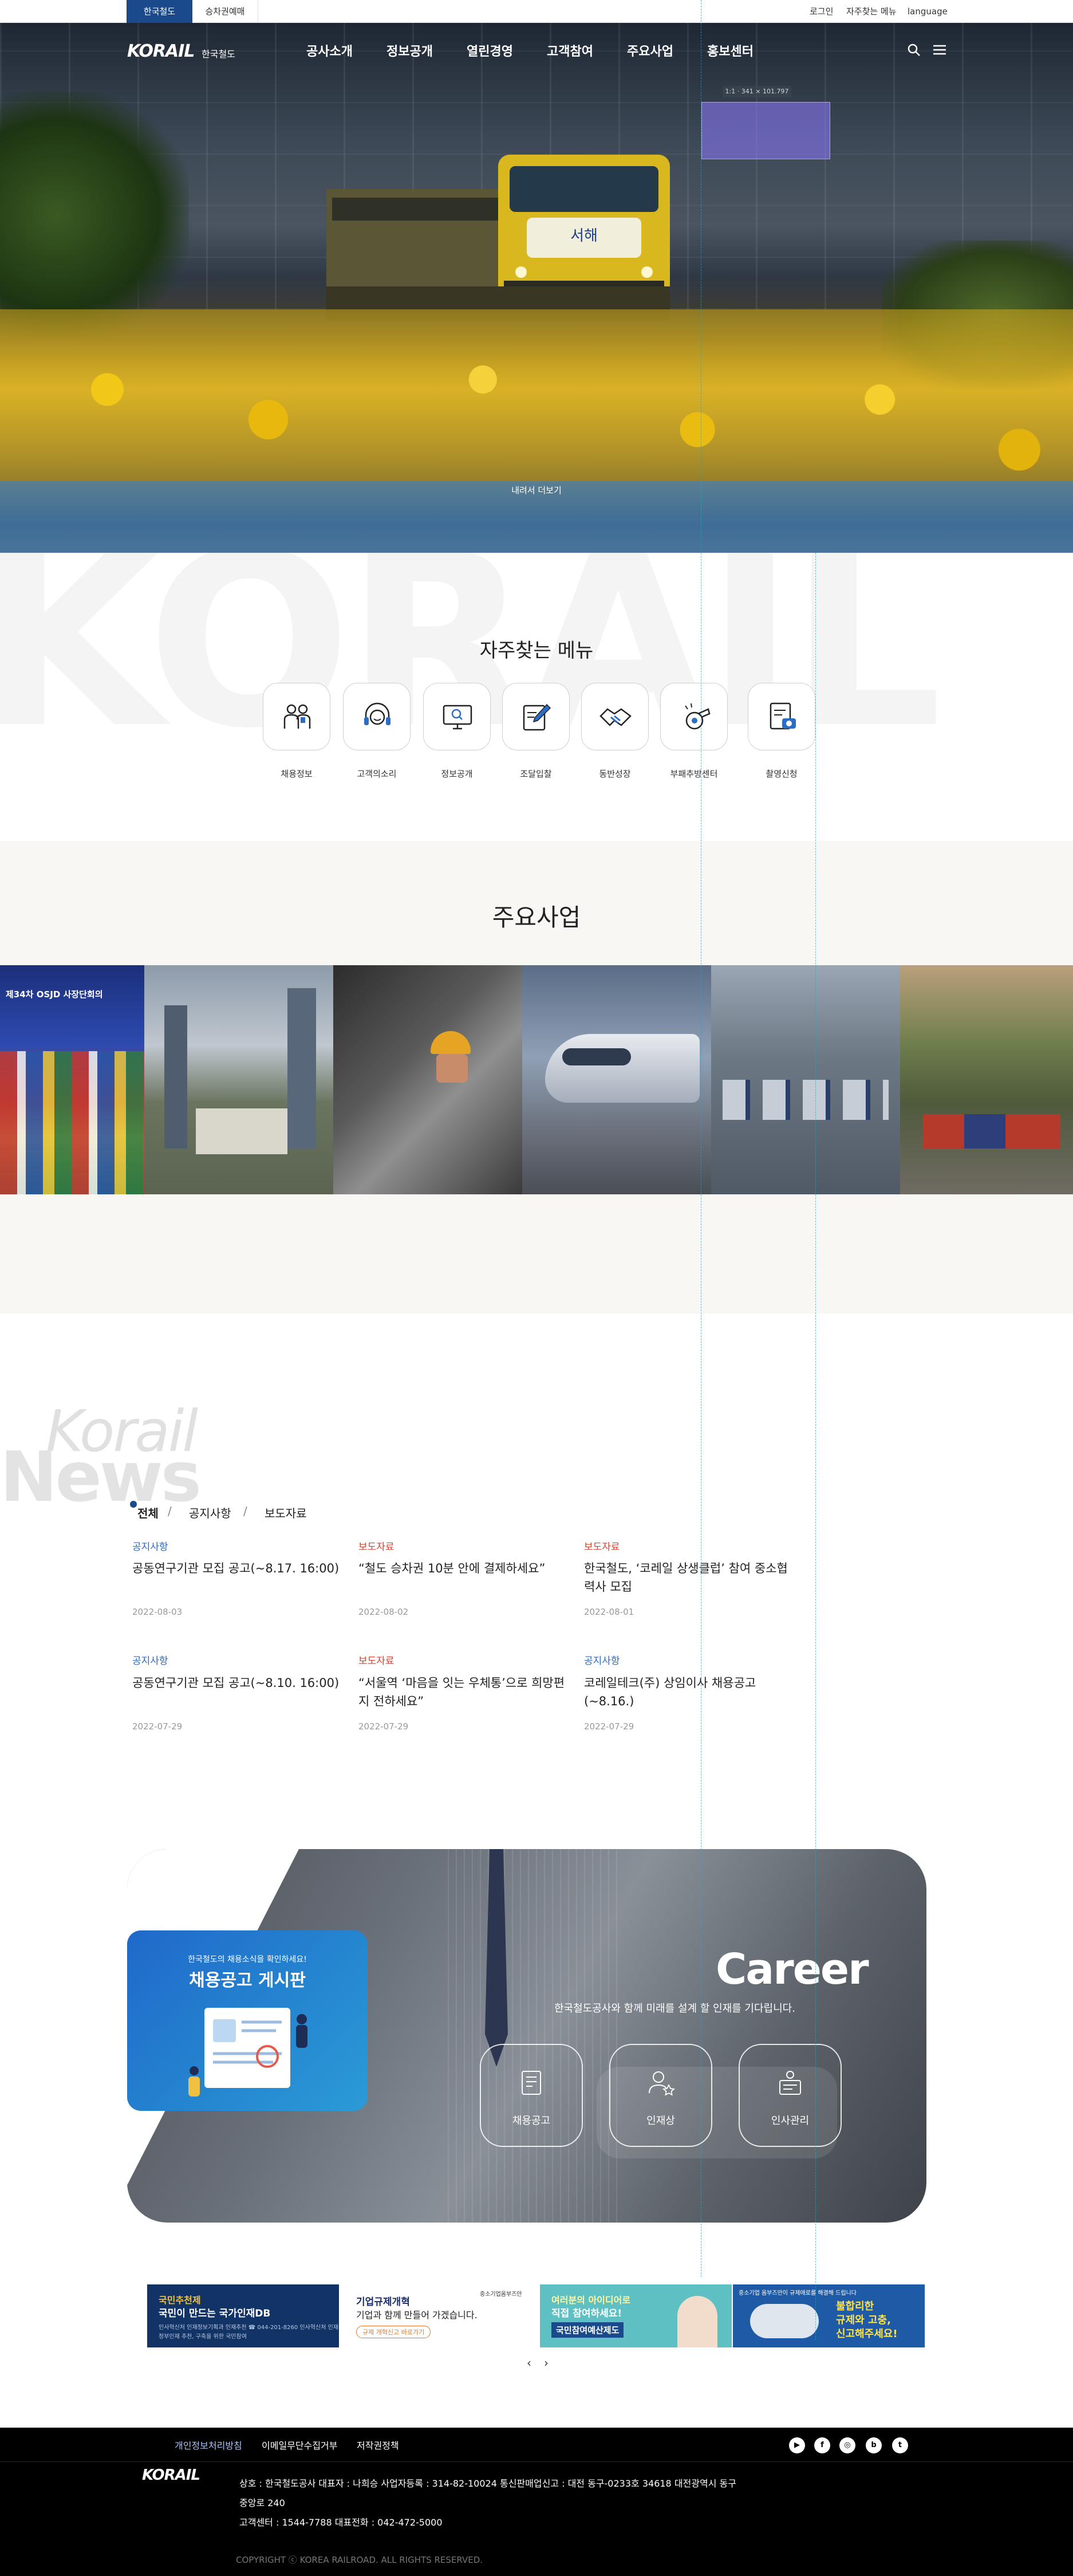 Image resolution: width=1073 pixels, height=2576 pixels. Describe the element at coordinates (296, 716) in the screenshot. I see `quick-menu-recruit` at that location.